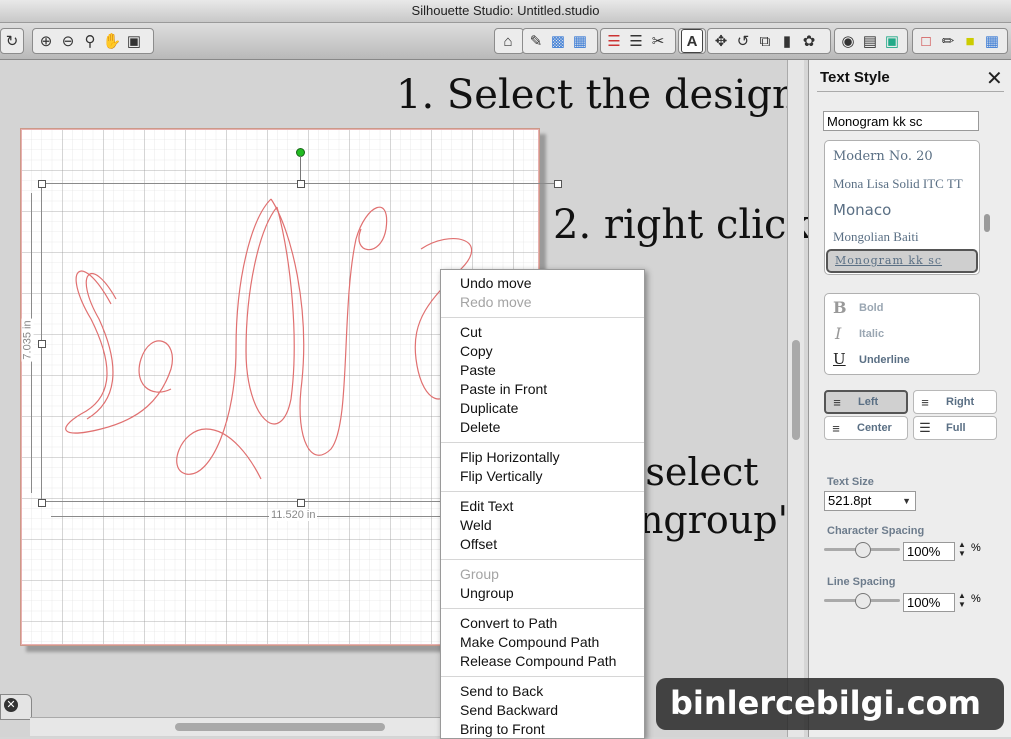 Image resolution: width=1011 pixels, height=739 pixels. Describe the element at coordinates (293, 515) in the screenshot. I see `width-dimension-label: 11.520 in` at that location.